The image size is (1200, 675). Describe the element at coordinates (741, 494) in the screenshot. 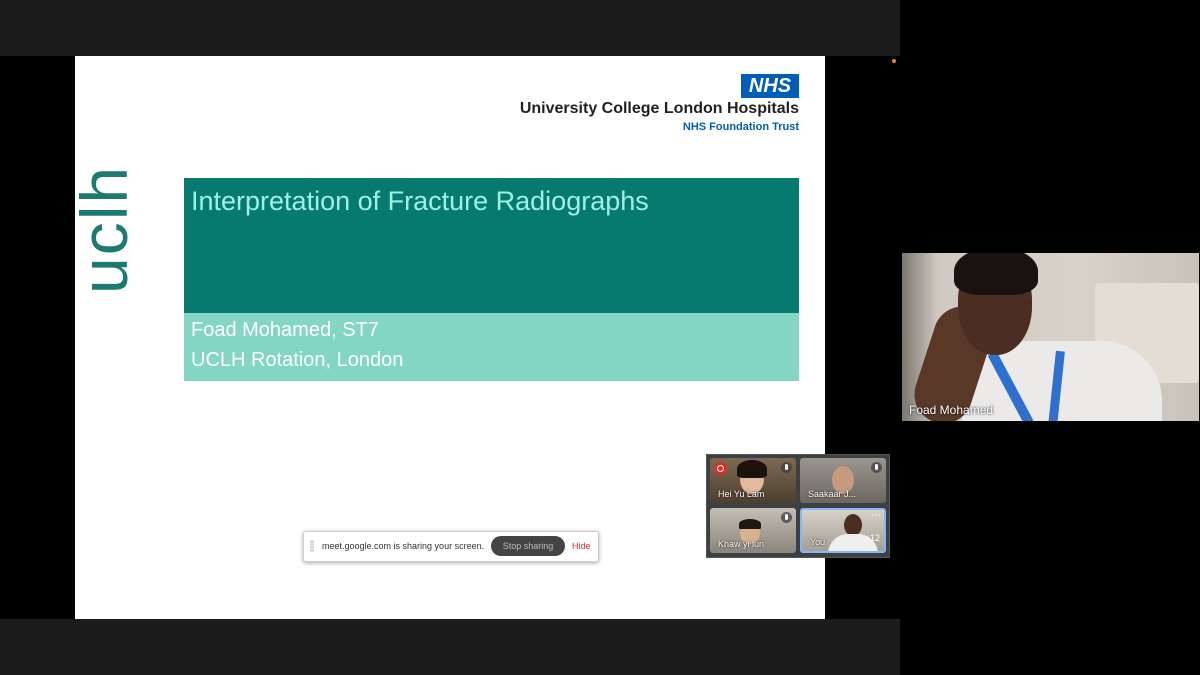

I see `participant-name: Hei Yu Lam` at that location.